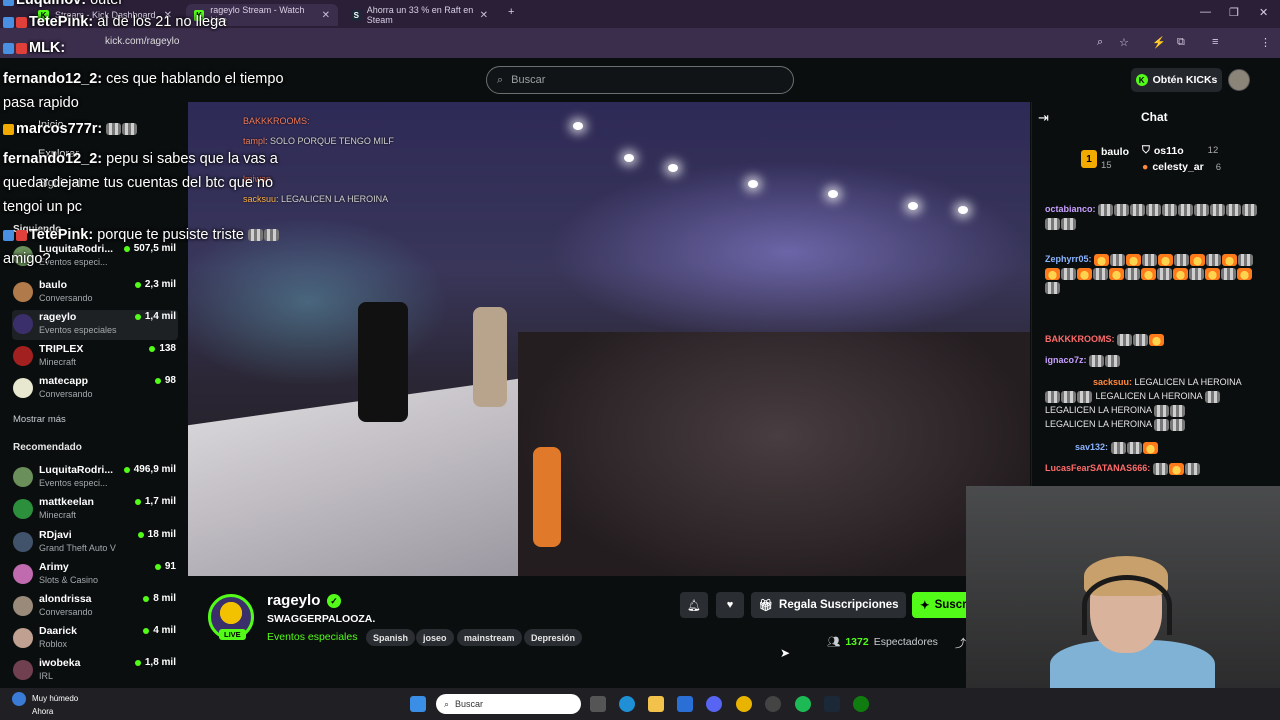 The height and width of the screenshot is (720, 1280). I want to click on extension-icon: ⚡, so click(1159, 42).